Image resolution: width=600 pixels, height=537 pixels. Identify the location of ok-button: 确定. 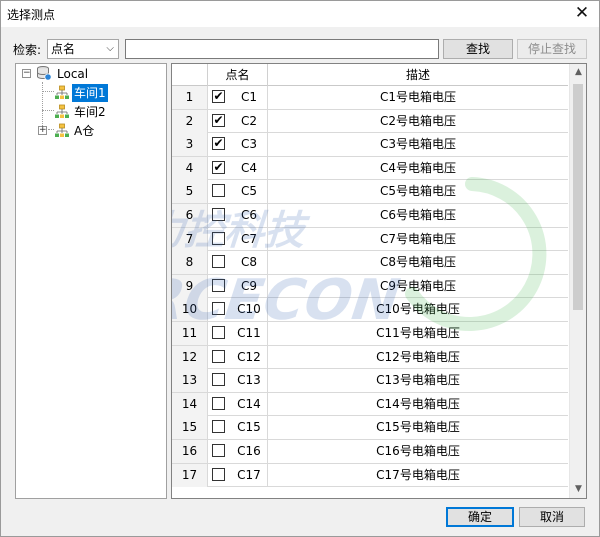
(480, 517).